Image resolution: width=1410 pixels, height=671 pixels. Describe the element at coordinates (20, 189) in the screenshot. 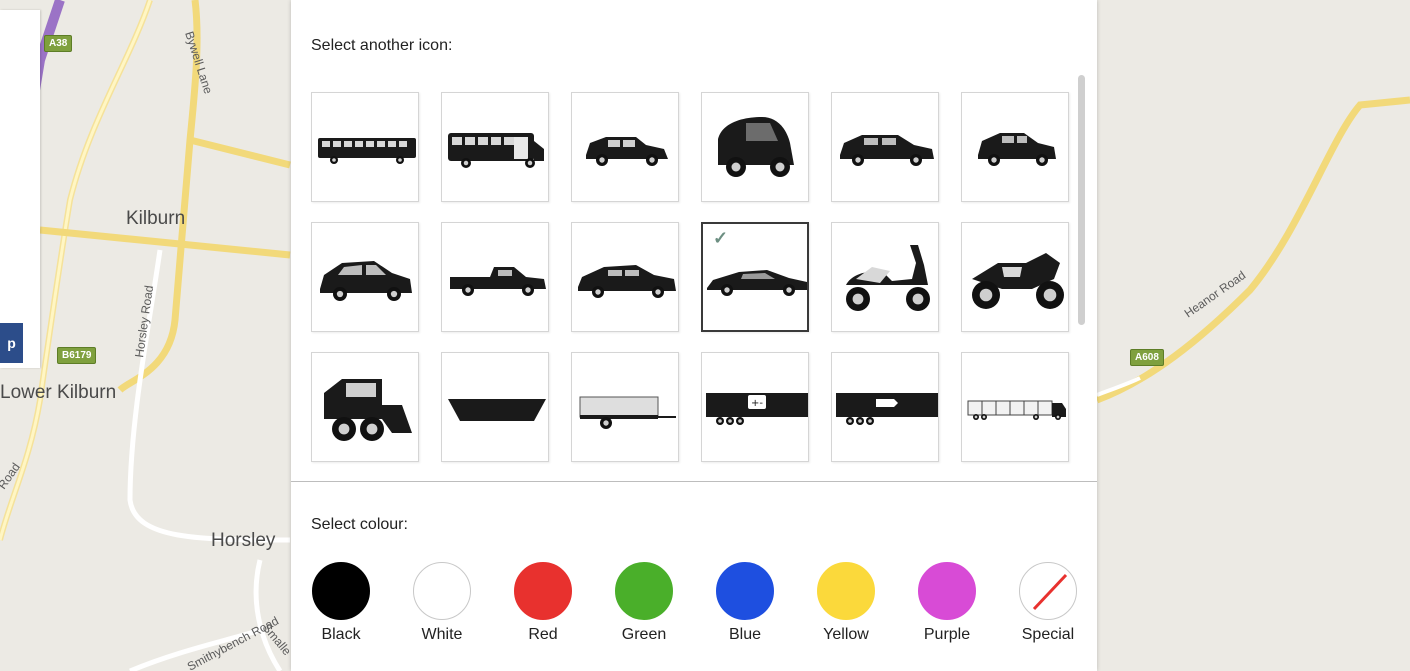

I see `background-side-panel` at that location.